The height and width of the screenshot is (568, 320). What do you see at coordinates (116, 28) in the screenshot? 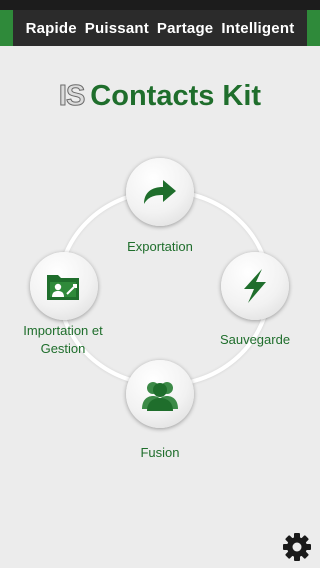
I see `tagline-word: Puissant` at bounding box center [116, 28].